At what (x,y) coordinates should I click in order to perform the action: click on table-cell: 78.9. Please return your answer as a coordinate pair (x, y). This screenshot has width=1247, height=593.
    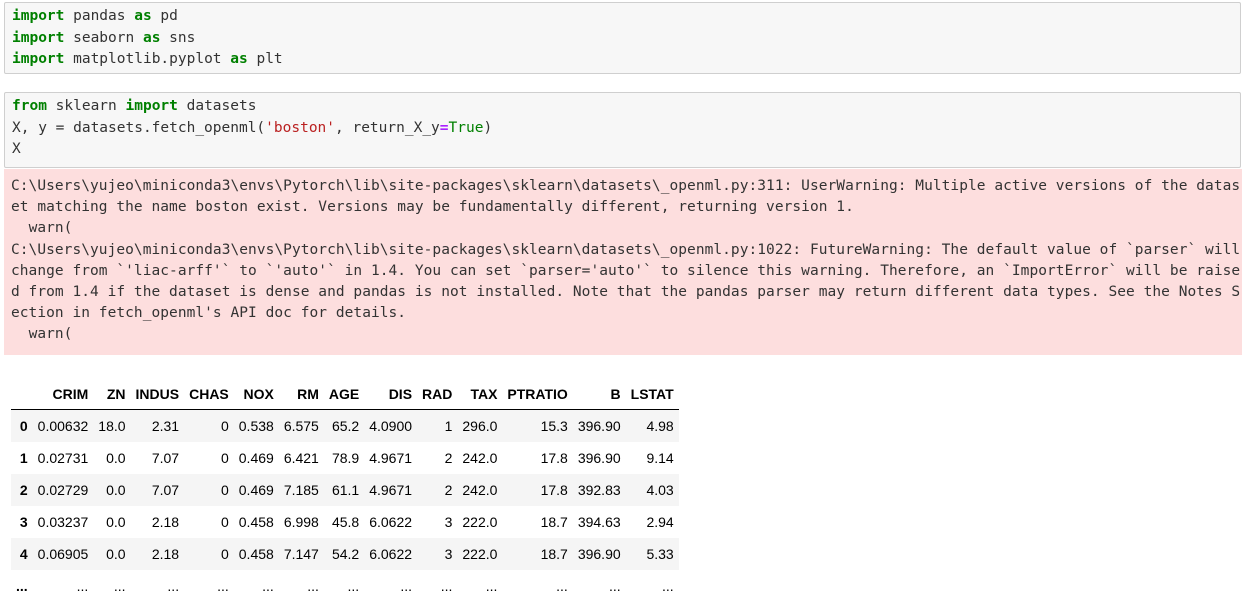
    Looking at the image, I should click on (345, 458).